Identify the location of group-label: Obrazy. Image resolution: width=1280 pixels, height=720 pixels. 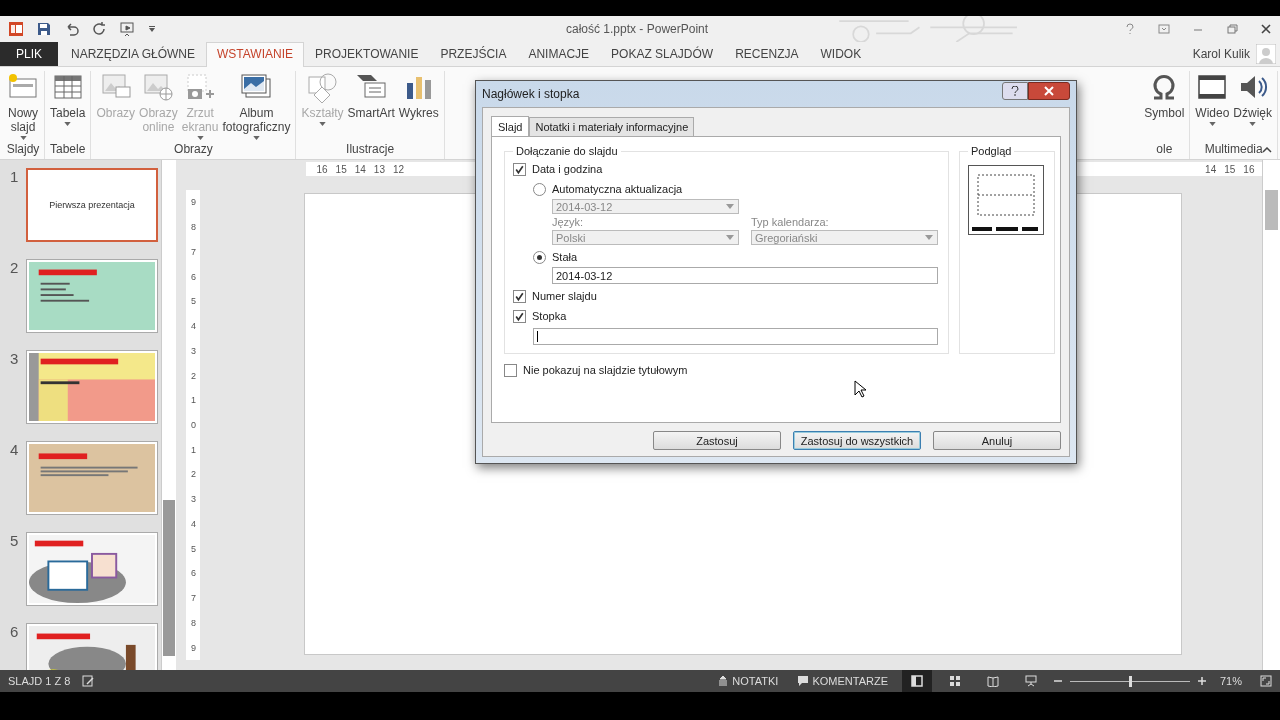
(193, 150).